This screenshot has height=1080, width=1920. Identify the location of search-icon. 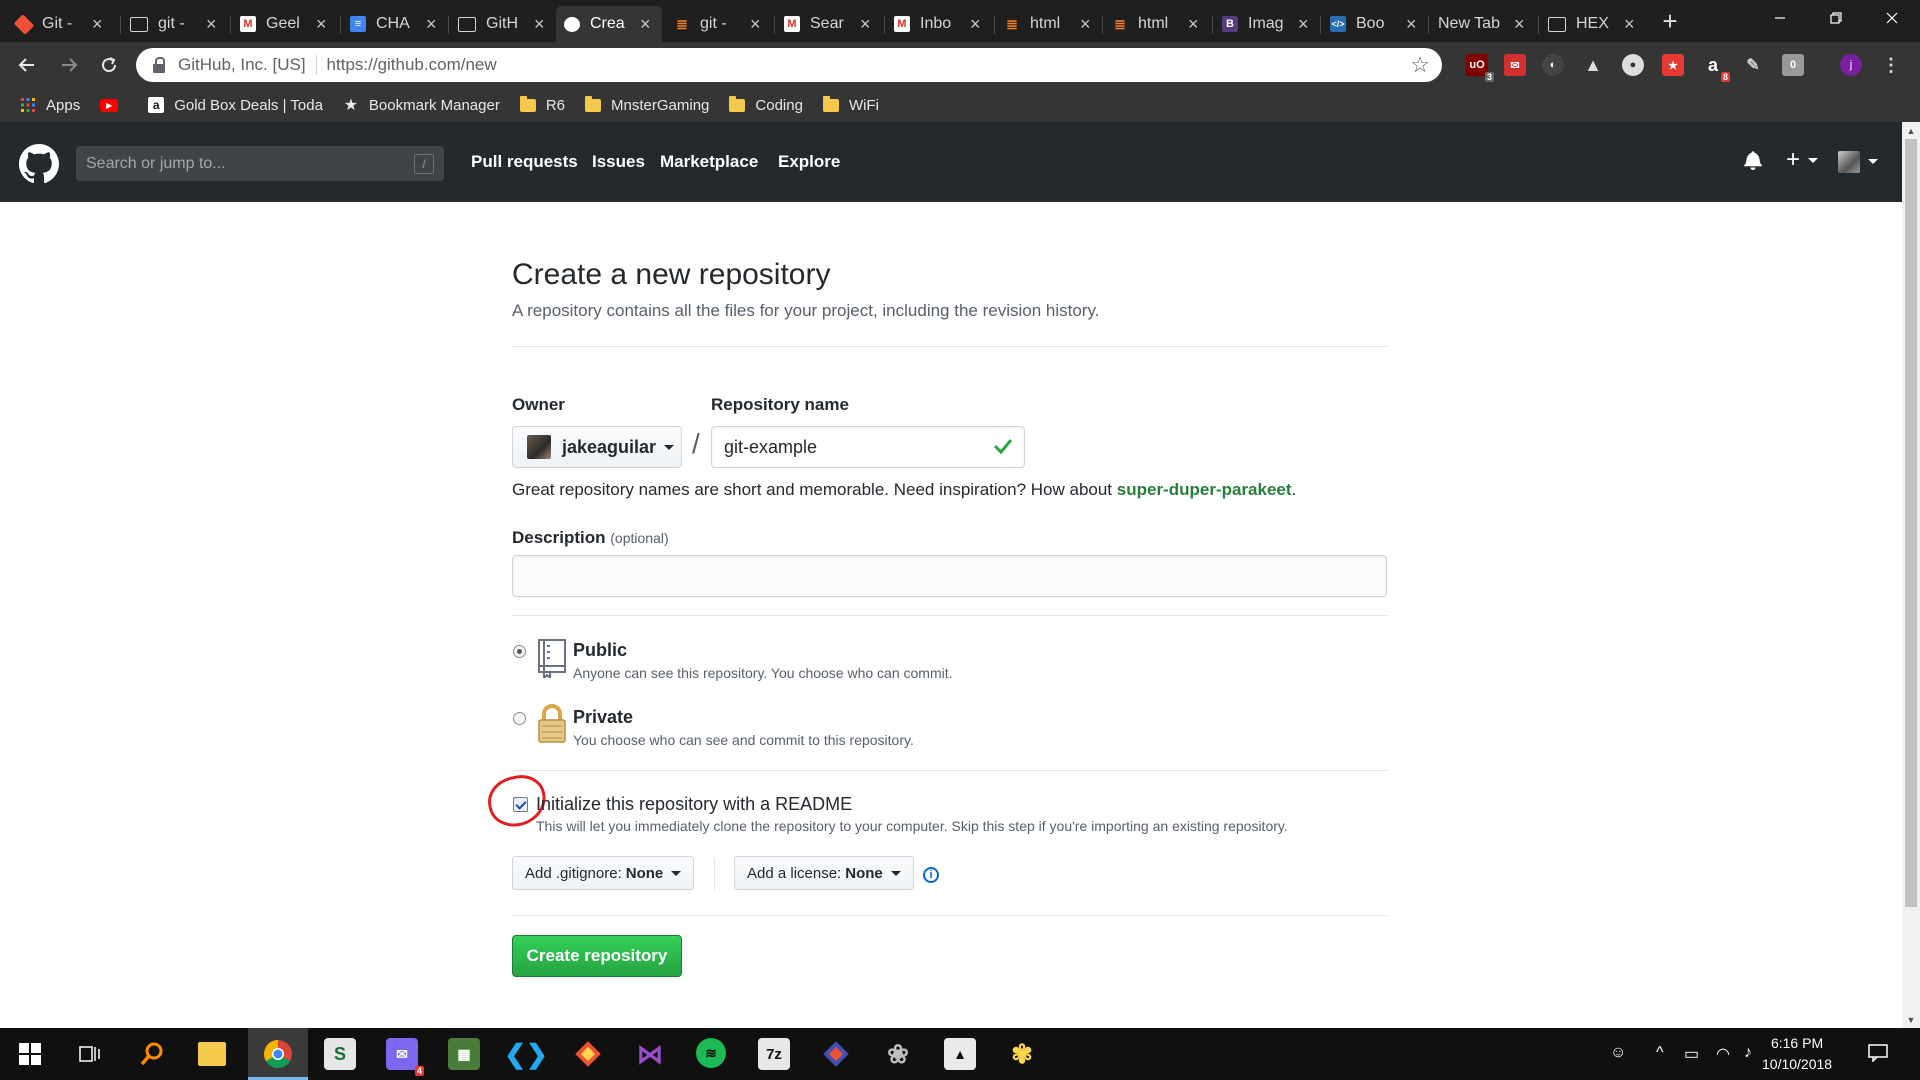
(152, 1054).